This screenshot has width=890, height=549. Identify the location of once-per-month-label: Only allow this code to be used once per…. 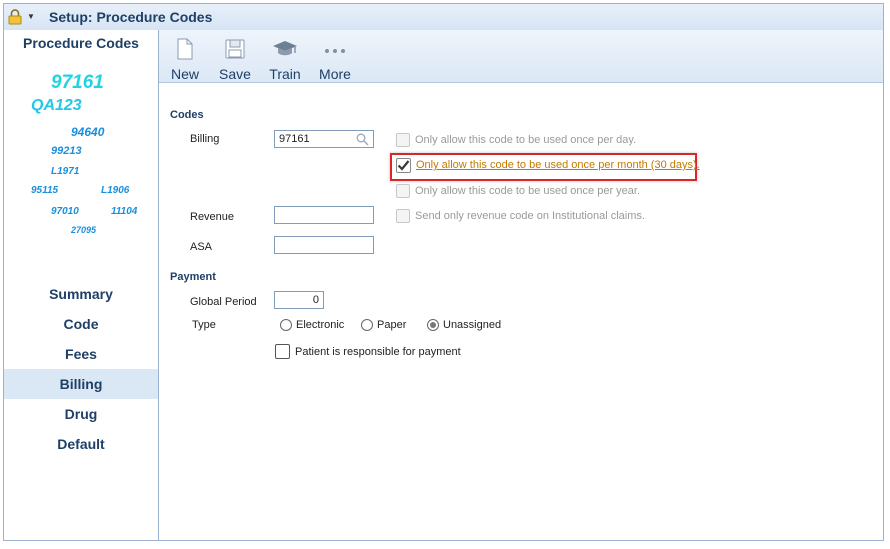
(558, 165).